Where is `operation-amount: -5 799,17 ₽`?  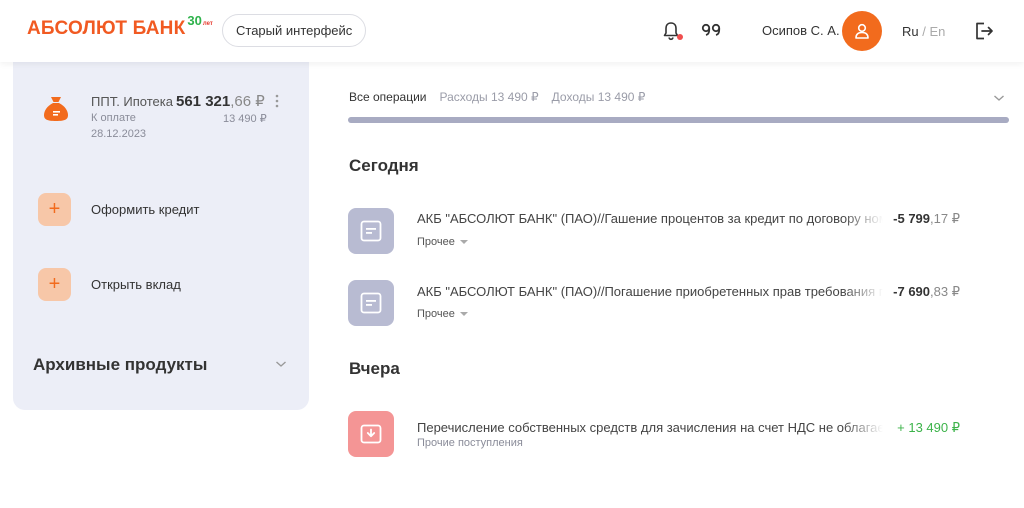 operation-amount: -5 799,17 ₽ is located at coordinates (926, 218).